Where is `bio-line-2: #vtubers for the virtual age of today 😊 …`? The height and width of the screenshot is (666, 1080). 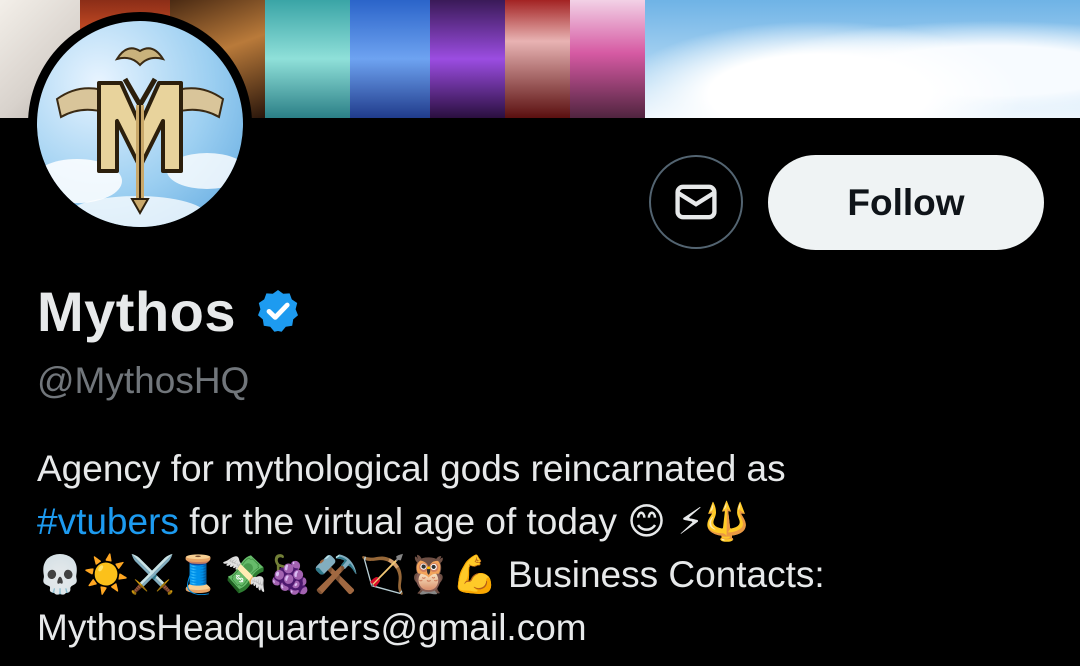 bio-line-2: #vtubers for the virtual age of today 😊 … is located at coordinates (542, 521).